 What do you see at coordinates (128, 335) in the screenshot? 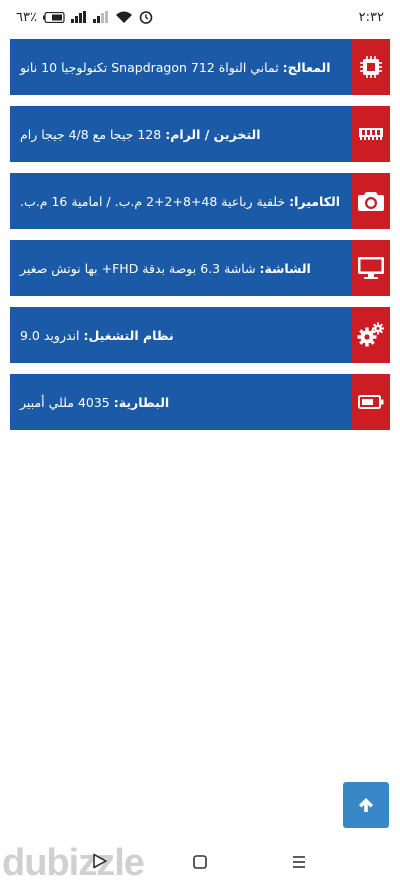
I see `spec-label: نظام التشغيل:` at bounding box center [128, 335].